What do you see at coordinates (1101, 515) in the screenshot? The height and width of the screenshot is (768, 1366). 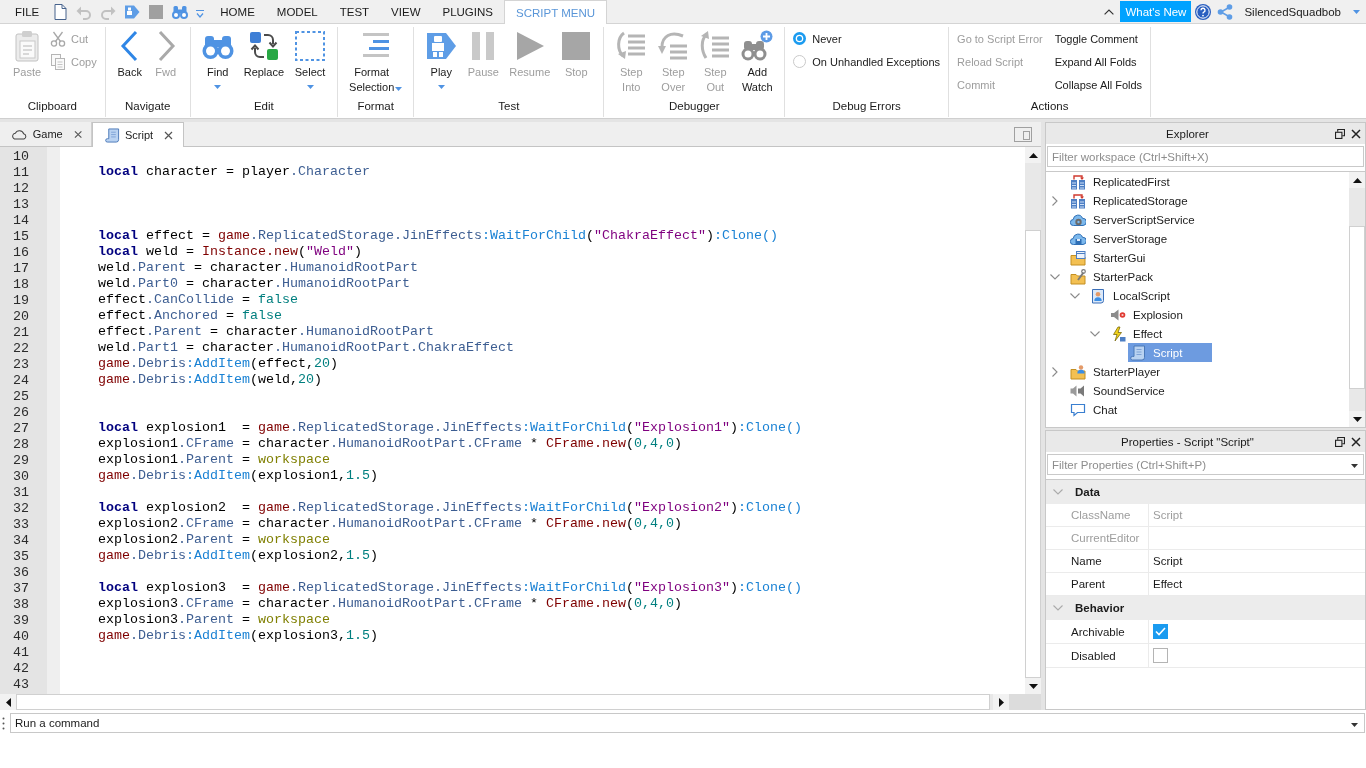 I see `property-name: ClassName` at bounding box center [1101, 515].